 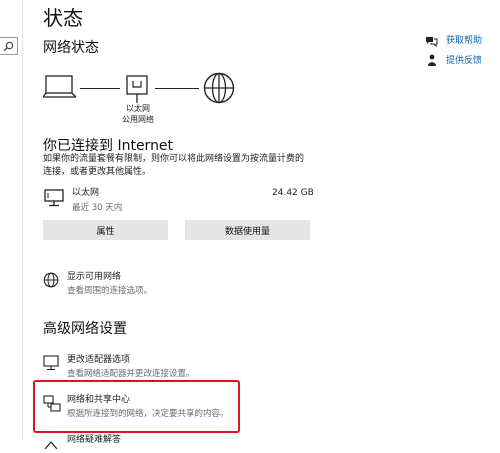 I want to click on sharing-center-icon, so click(x=52, y=406).